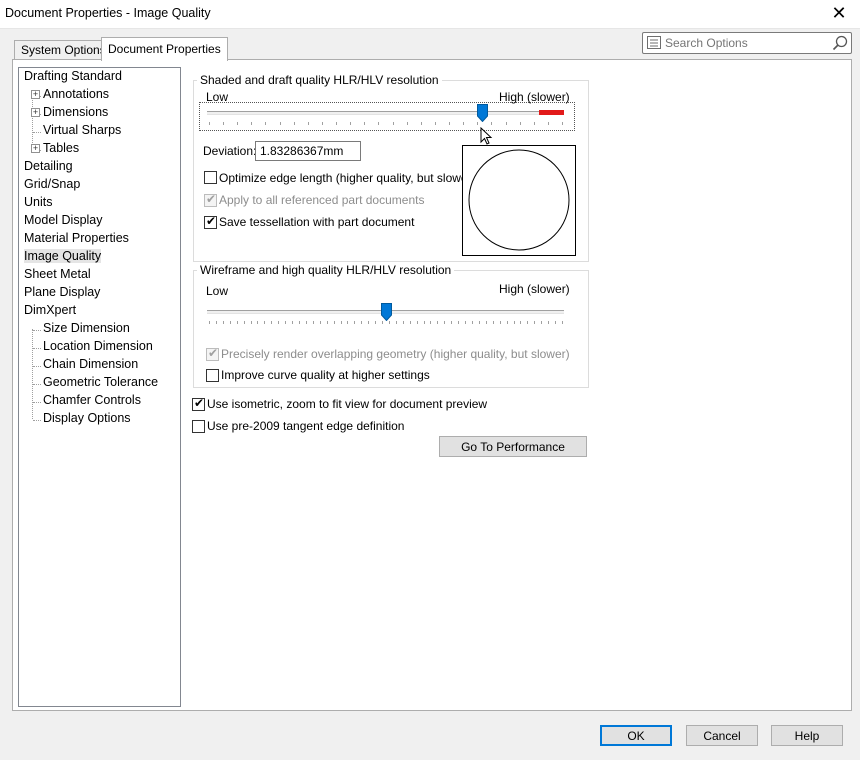  I want to click on tree-item-plane-display: Plane Display, so click(62, 292).